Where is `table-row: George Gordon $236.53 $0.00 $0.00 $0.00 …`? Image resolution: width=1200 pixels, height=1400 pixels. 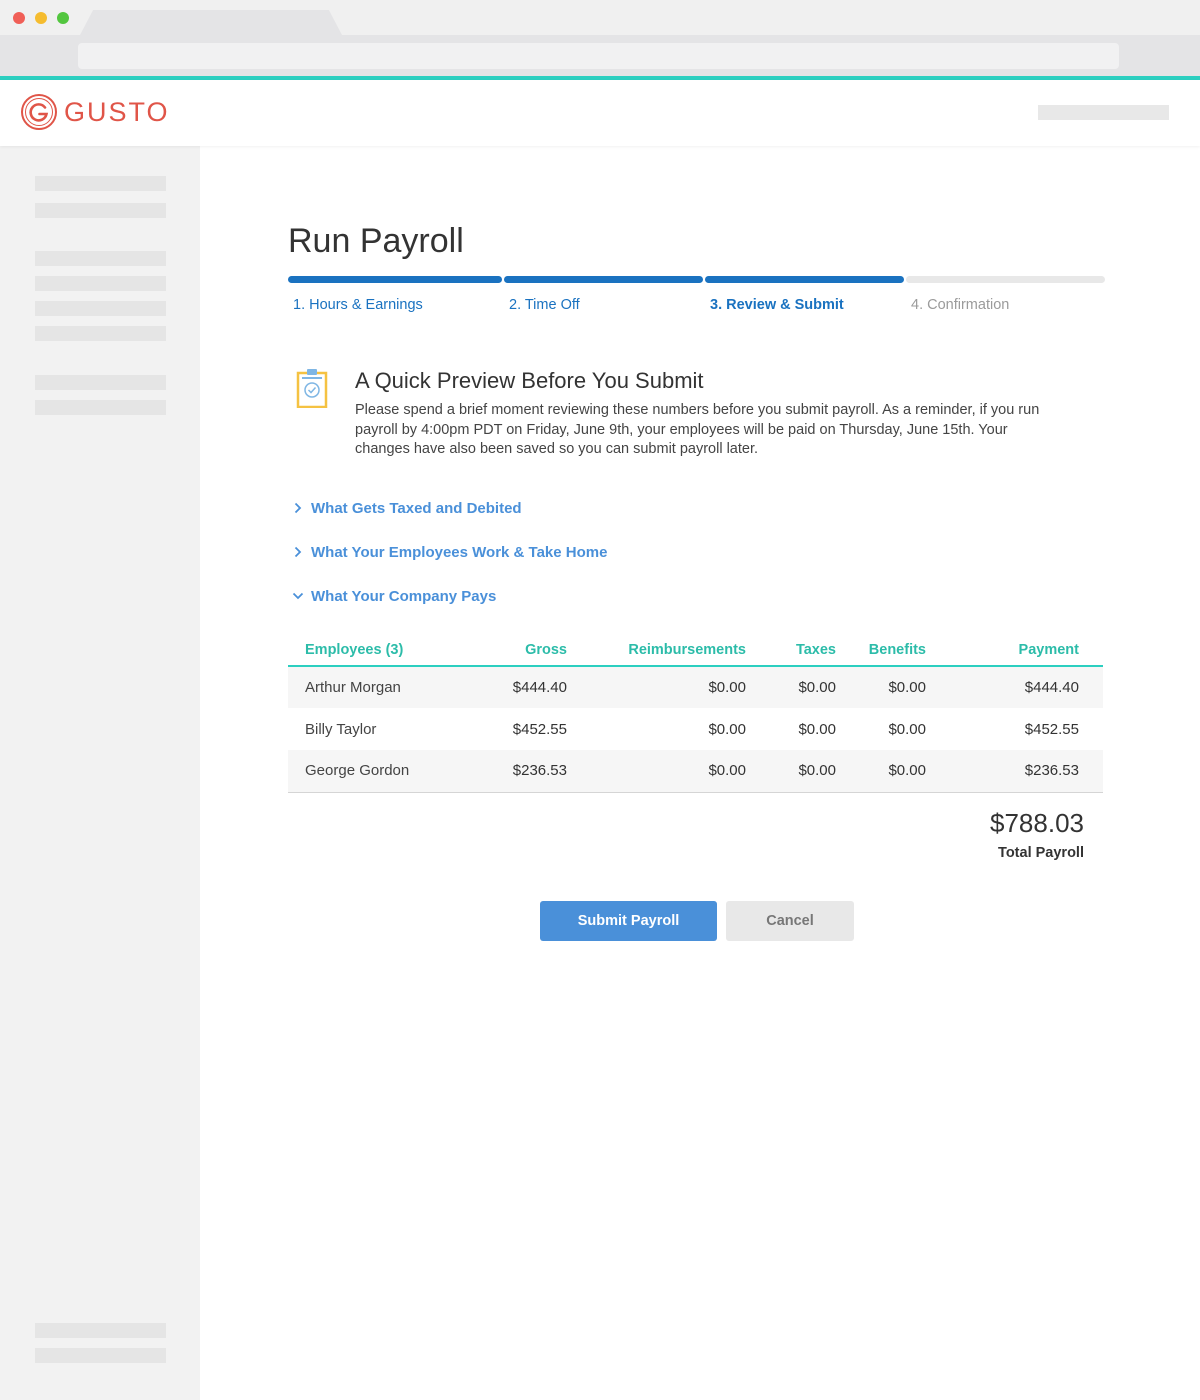
table-row: George Gordon $236.53 $0.00 $0.00 $0.00 … is located at coordinates (695, 771).